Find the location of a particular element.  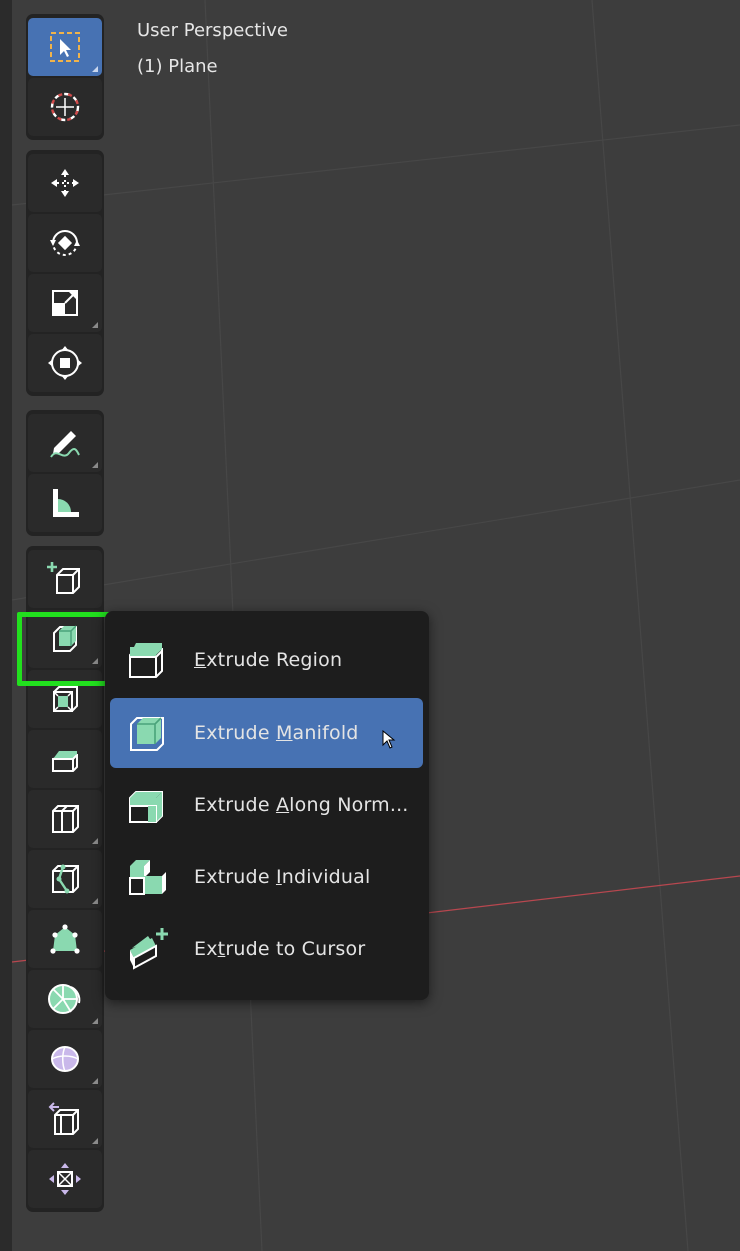

select-box-icon is located at coordinates (65, 47).